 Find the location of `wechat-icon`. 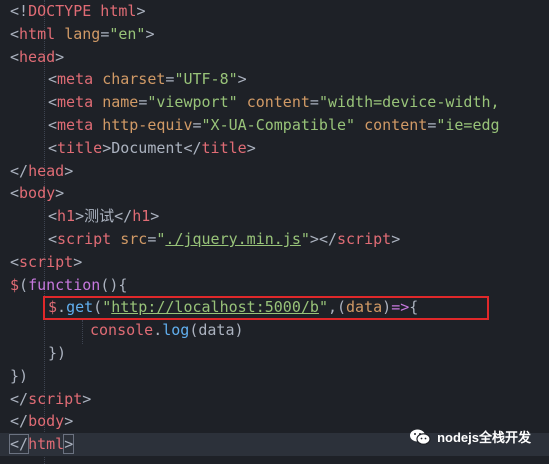

wechat-icon is located at coordinates (420, 437).